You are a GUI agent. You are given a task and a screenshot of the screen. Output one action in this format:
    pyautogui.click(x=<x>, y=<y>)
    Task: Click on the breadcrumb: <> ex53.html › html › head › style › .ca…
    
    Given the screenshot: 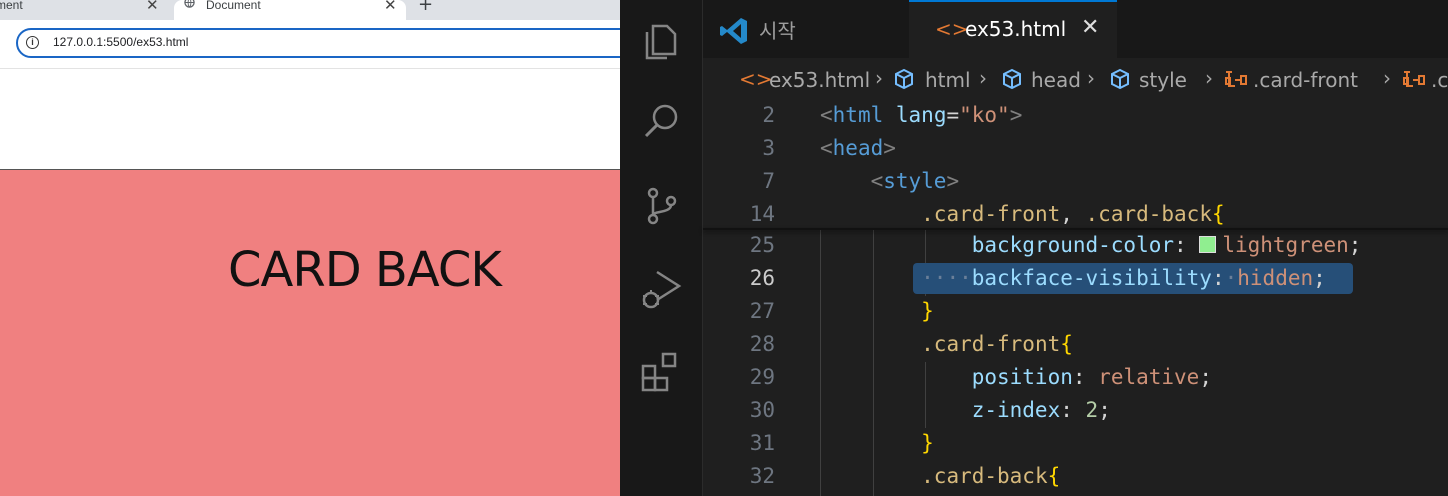 What is the action you would take?
    pyautogui.click(x=1075, y=80)
    